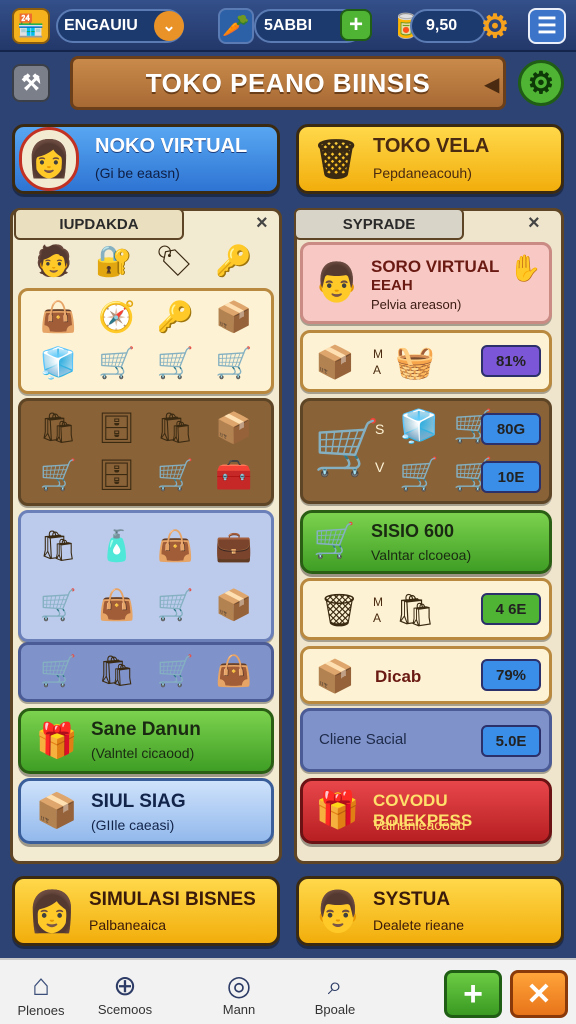 The height and width of the screenshot is (1024, 576). What do you see at coordinates (430, 159) in the screenshot?
I see `velvet-store-card: 🗑 TOKO VELA Pepdaneacouh)` at bounding box center [430, 159].